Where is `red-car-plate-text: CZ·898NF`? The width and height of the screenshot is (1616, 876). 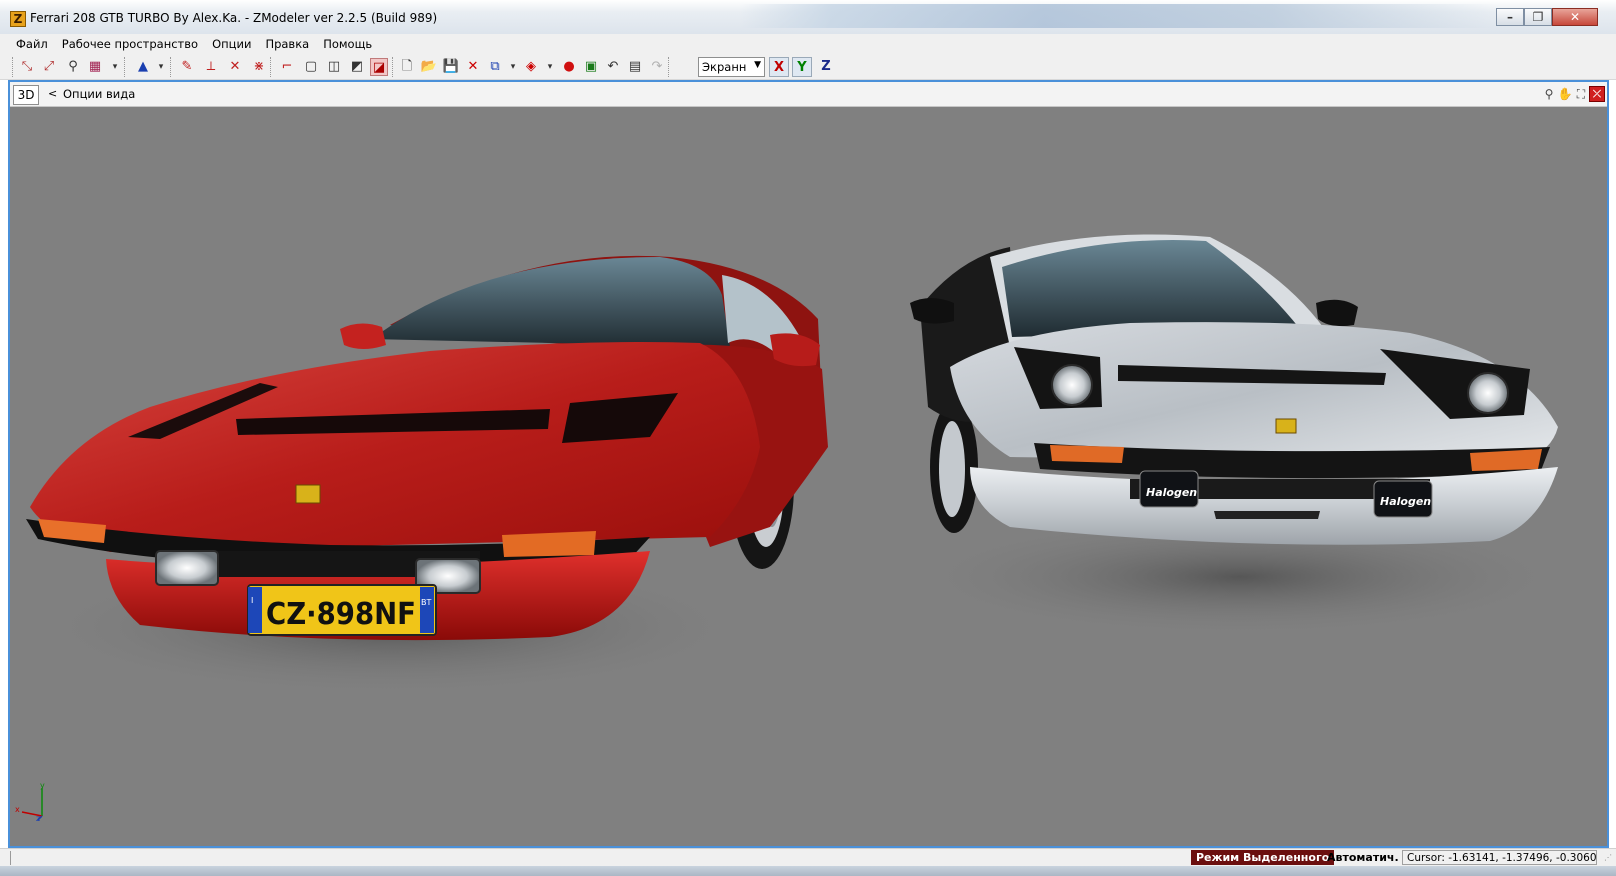 red-car-plate-text: CZ·898NF is located at coordinates (341, 614).